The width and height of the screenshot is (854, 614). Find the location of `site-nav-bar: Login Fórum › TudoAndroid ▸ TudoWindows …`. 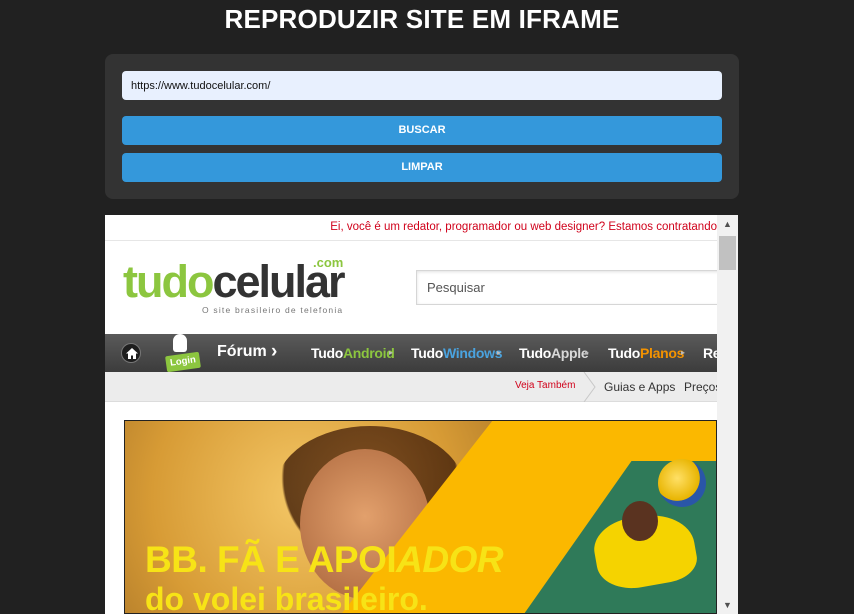

site-nav-bar: Login Fórum › TudoAndroid ▸ TudoWindows … is located at coordinates (413, 353).